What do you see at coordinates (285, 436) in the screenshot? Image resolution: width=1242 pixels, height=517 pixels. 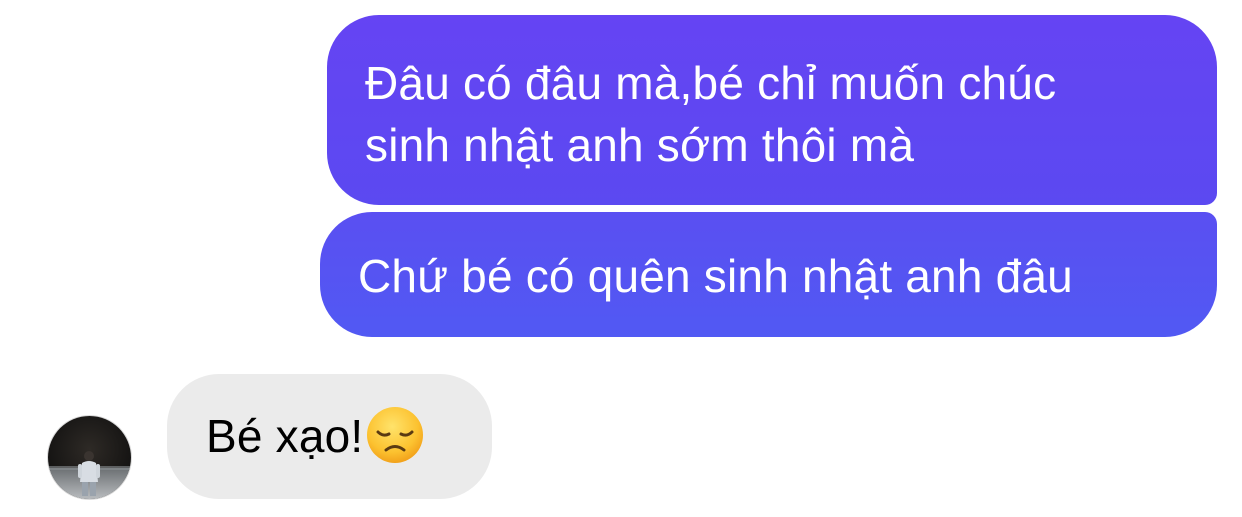 I see `message-text: Bé xạo!` at bounding box center [285, 436].